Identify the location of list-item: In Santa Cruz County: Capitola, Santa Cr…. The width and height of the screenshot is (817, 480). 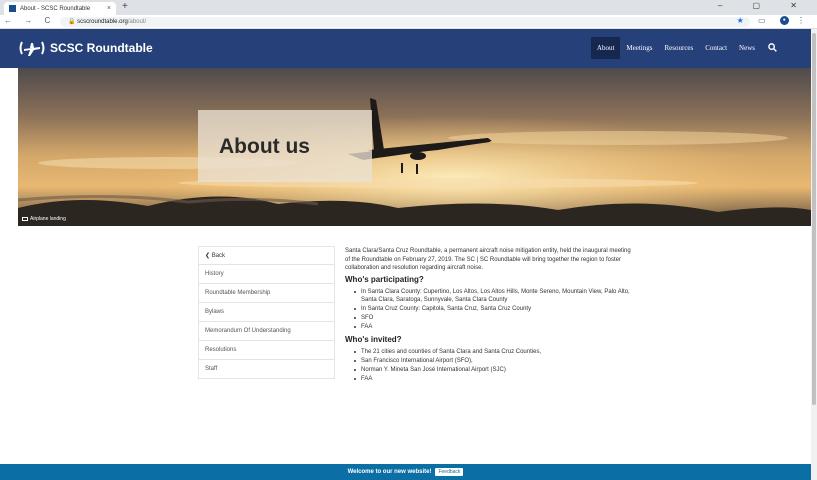
(494, 309).